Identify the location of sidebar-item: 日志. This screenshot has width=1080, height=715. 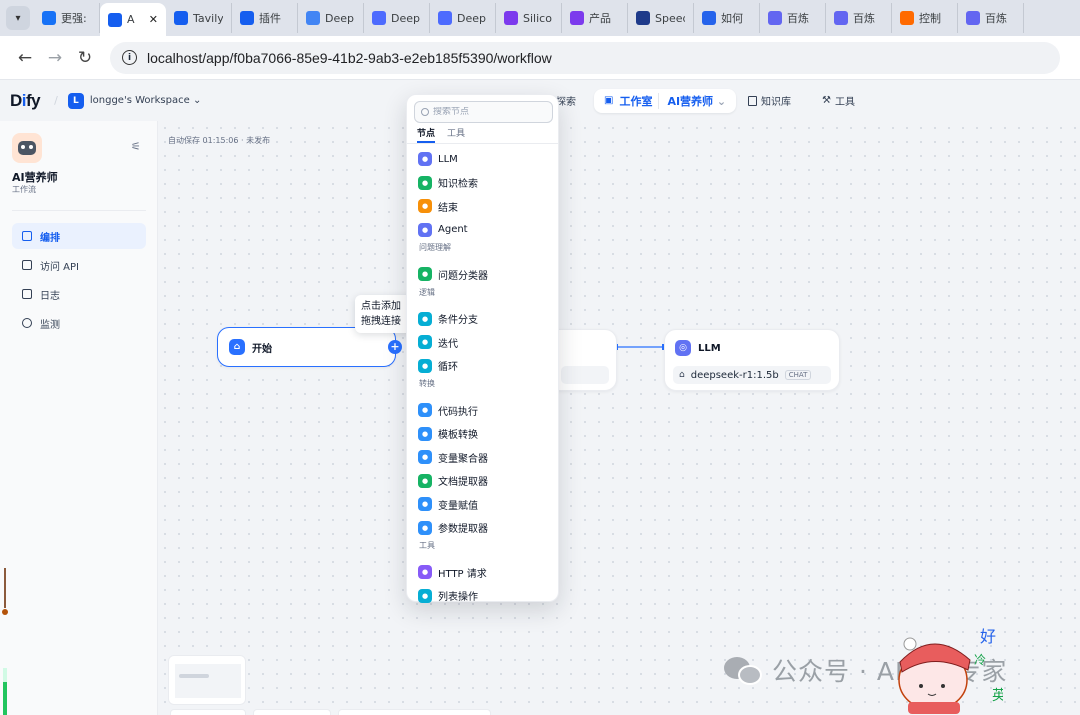
(79, 294).